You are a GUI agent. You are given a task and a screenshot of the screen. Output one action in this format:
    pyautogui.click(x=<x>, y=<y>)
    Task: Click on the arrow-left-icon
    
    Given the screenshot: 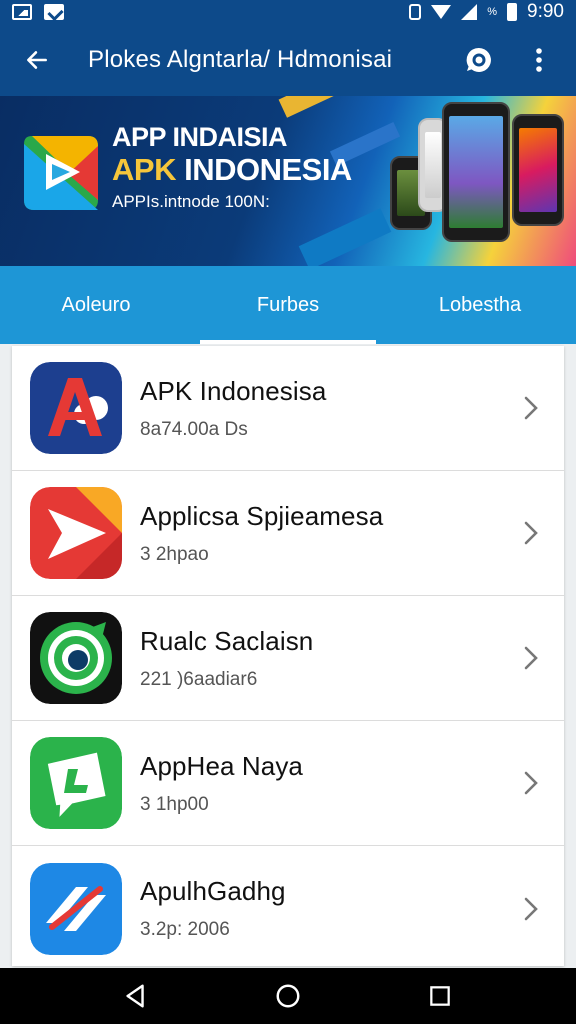 What is the action you would take?
    pyautogui.click(x=37, y=60)
    